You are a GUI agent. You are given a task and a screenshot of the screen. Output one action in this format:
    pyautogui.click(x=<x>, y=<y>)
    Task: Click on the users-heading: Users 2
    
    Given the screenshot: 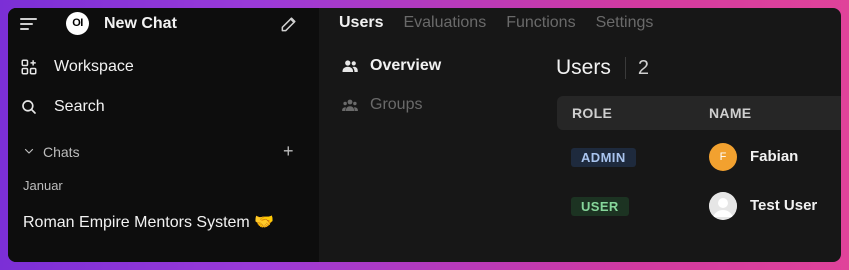 What is the action you would take?
    pyautogui.click(x=602, y=68)
    